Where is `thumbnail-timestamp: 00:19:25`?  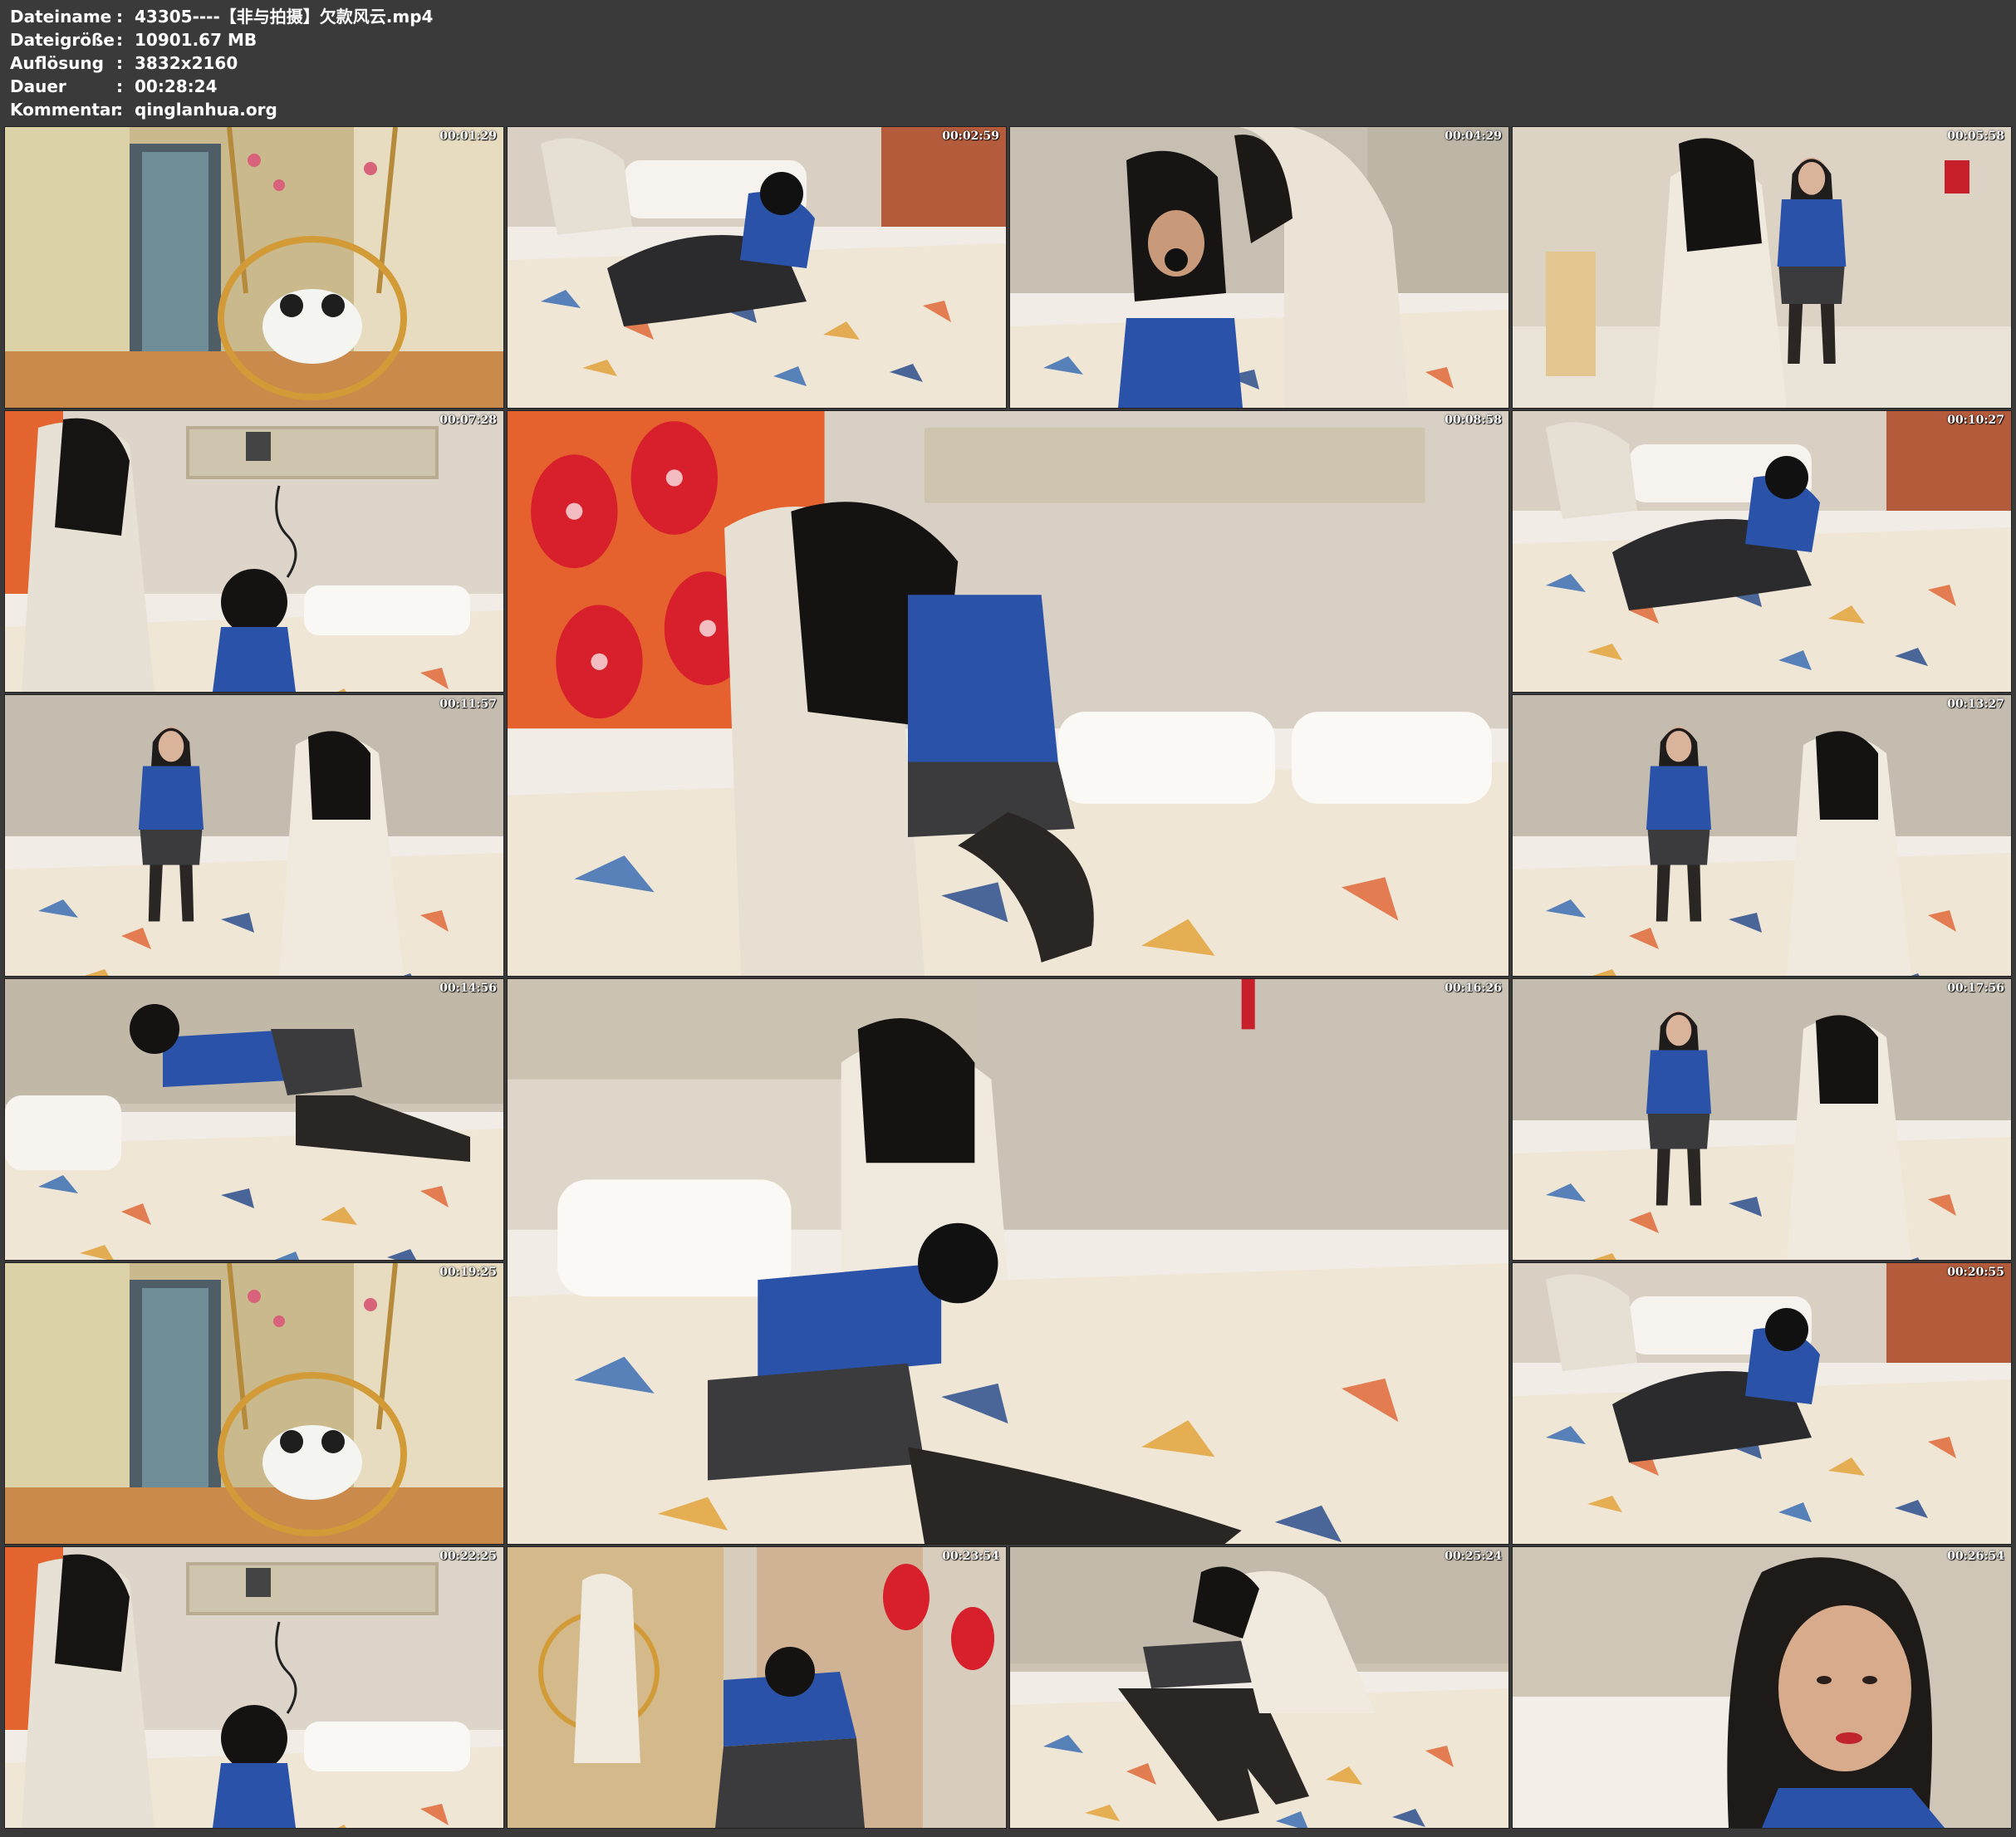
thumbnail-timestamp: 00:19:25 is located at coordinates (468, 1272).